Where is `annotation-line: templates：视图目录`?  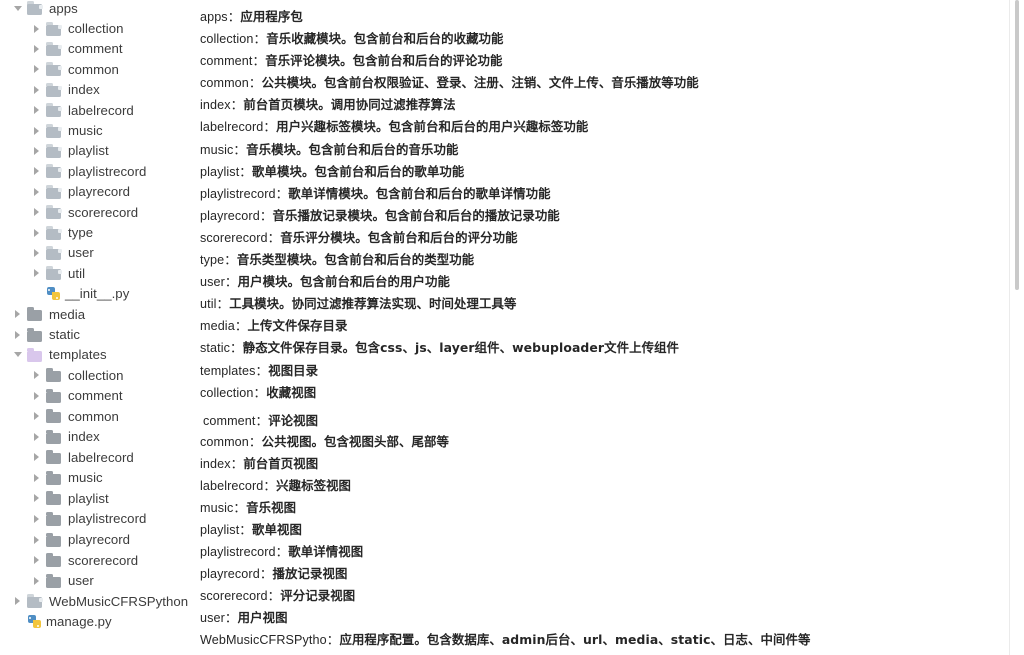 annotation-line: templates：视图目录 is located at coordinates (259, 369).